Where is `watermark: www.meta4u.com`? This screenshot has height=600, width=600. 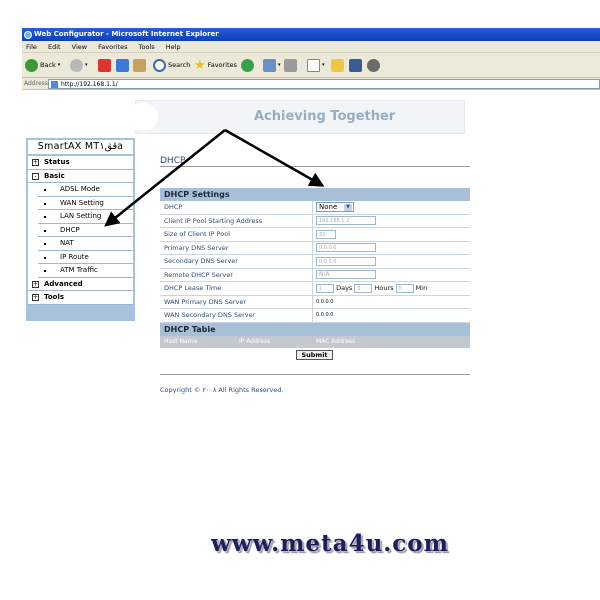
watermark: www.meta4u.com is located at coordinates (329, 543).